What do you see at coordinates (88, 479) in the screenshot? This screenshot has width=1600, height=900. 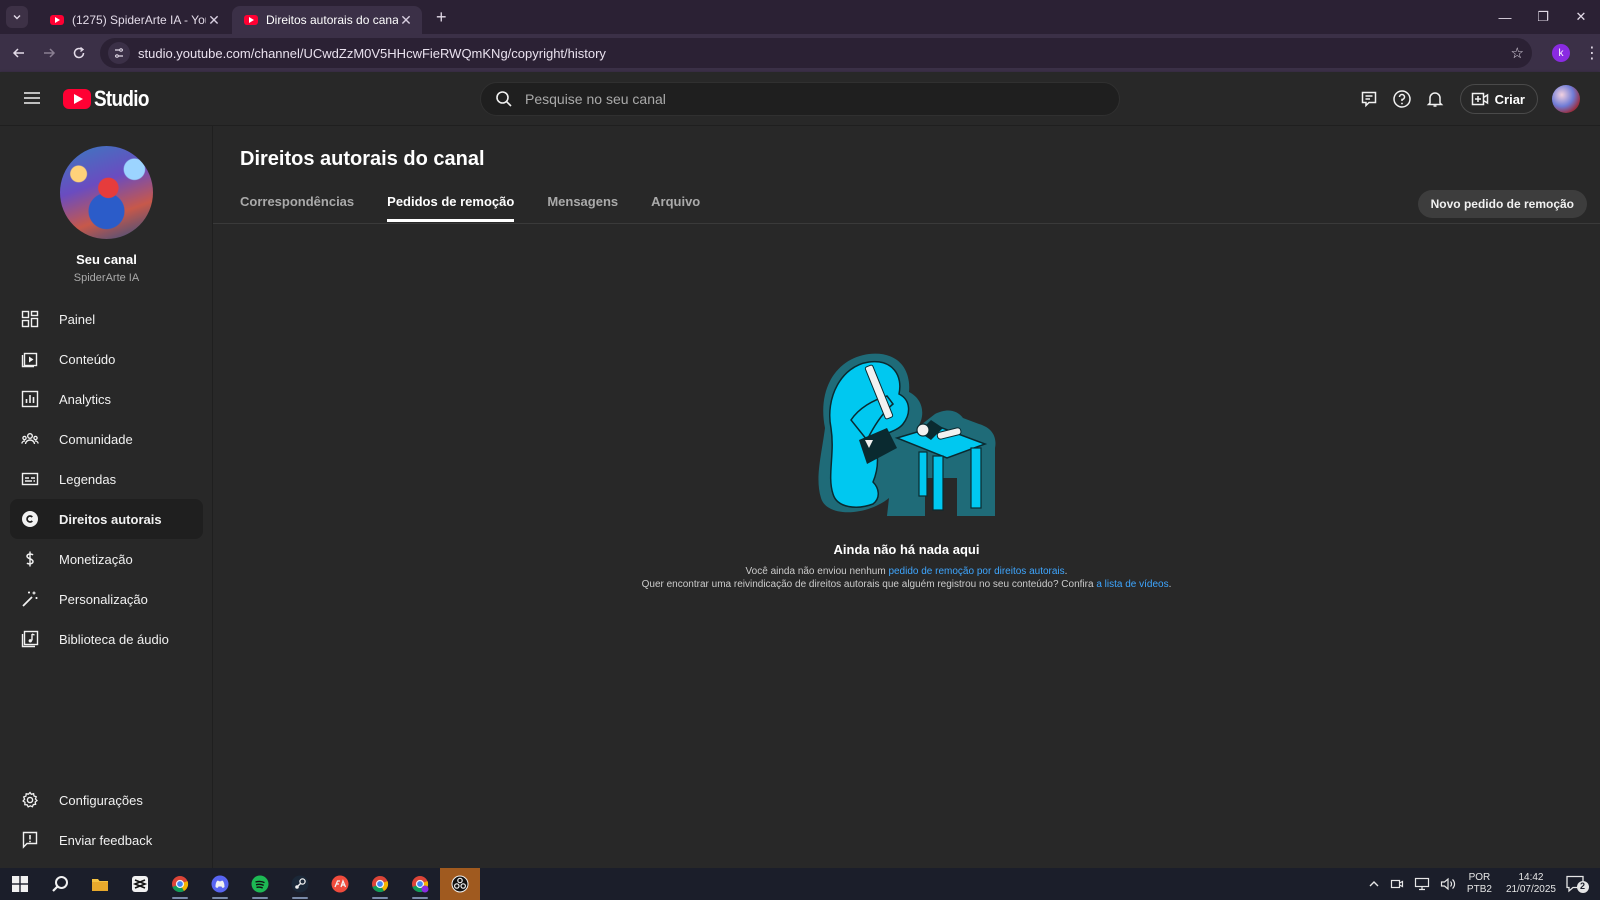 I see `sidebar-item-label: Legendas` at bounding box center [88, 479].